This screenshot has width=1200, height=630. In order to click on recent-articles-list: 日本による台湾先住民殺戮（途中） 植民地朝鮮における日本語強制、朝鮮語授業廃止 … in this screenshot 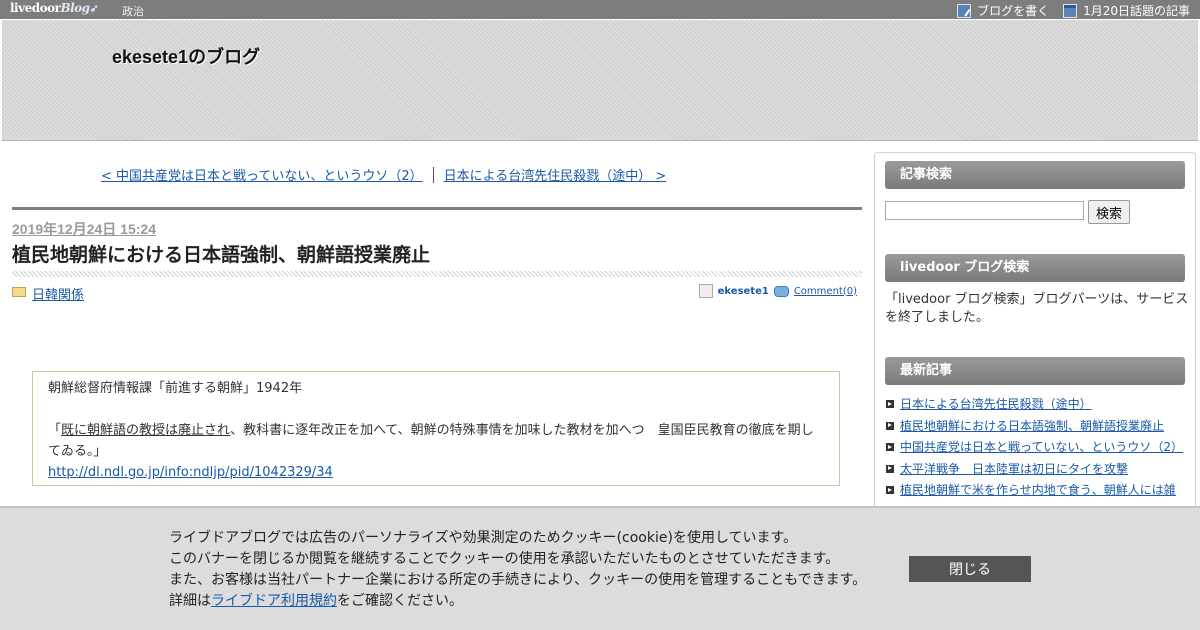, I will do `click(1037, 450)`.